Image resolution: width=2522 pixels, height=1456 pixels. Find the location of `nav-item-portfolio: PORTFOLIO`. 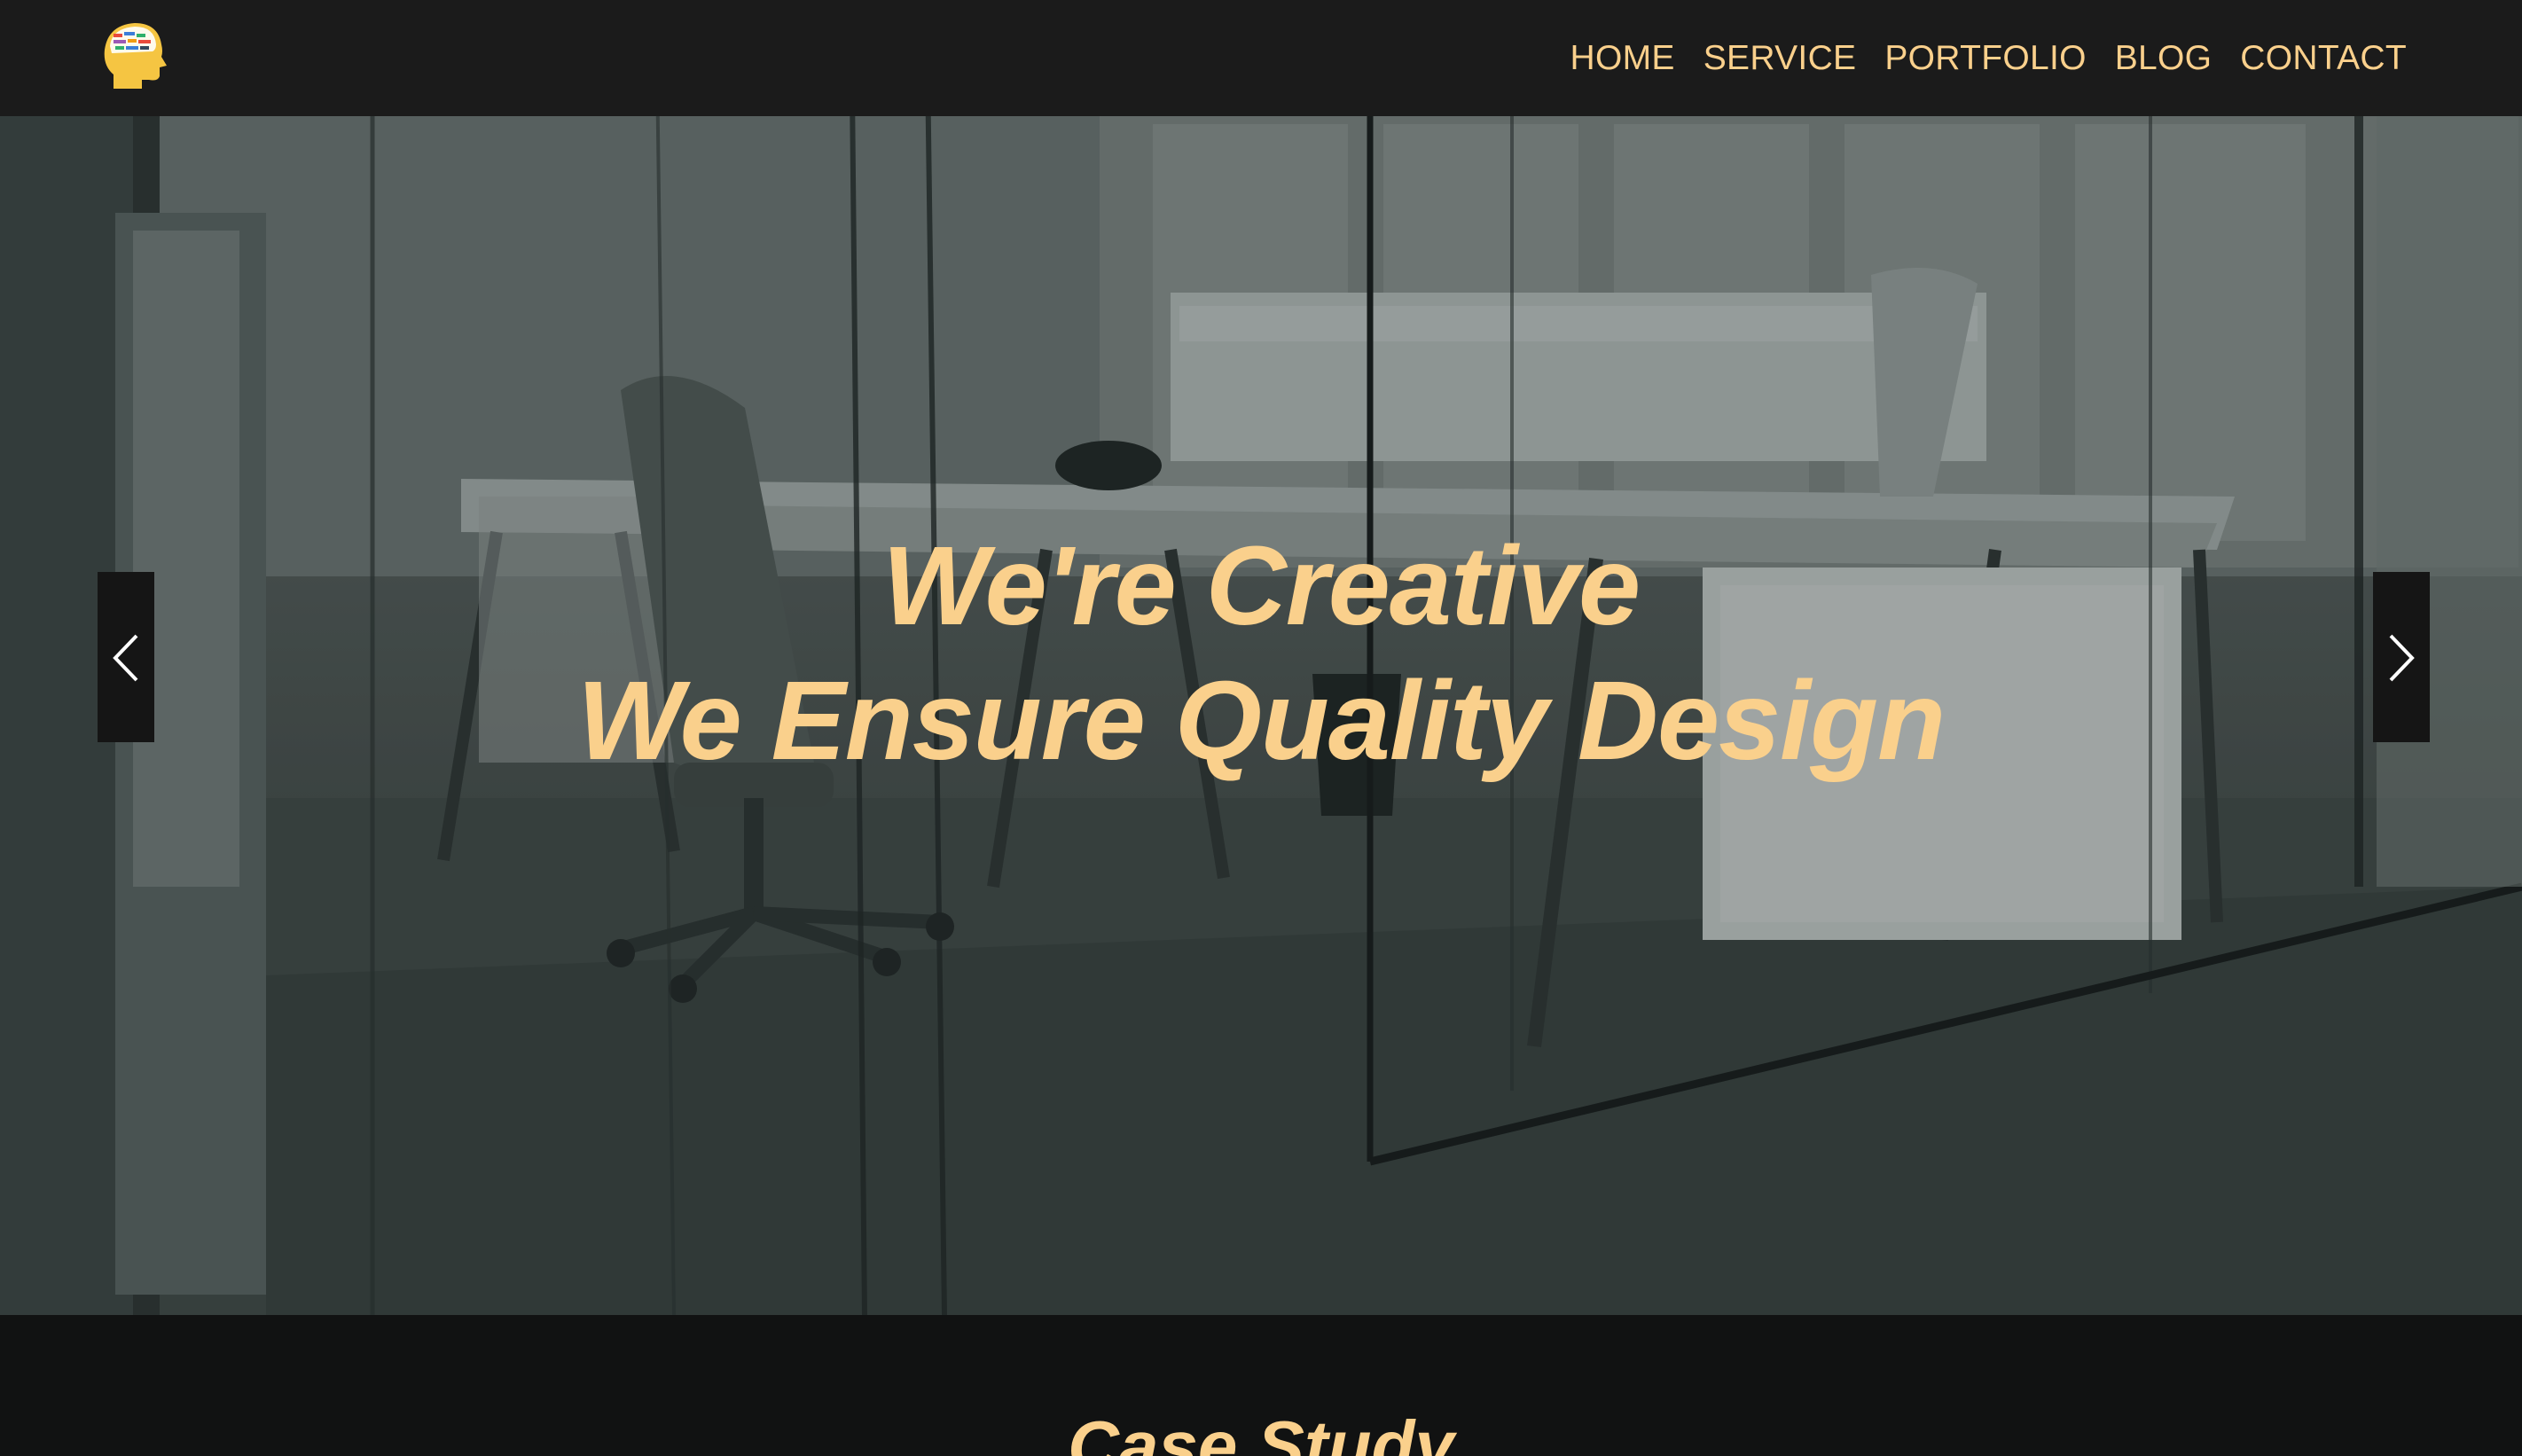

nav-item-portfolio: PORTFOLIO is located at coordinates (1985, 58).